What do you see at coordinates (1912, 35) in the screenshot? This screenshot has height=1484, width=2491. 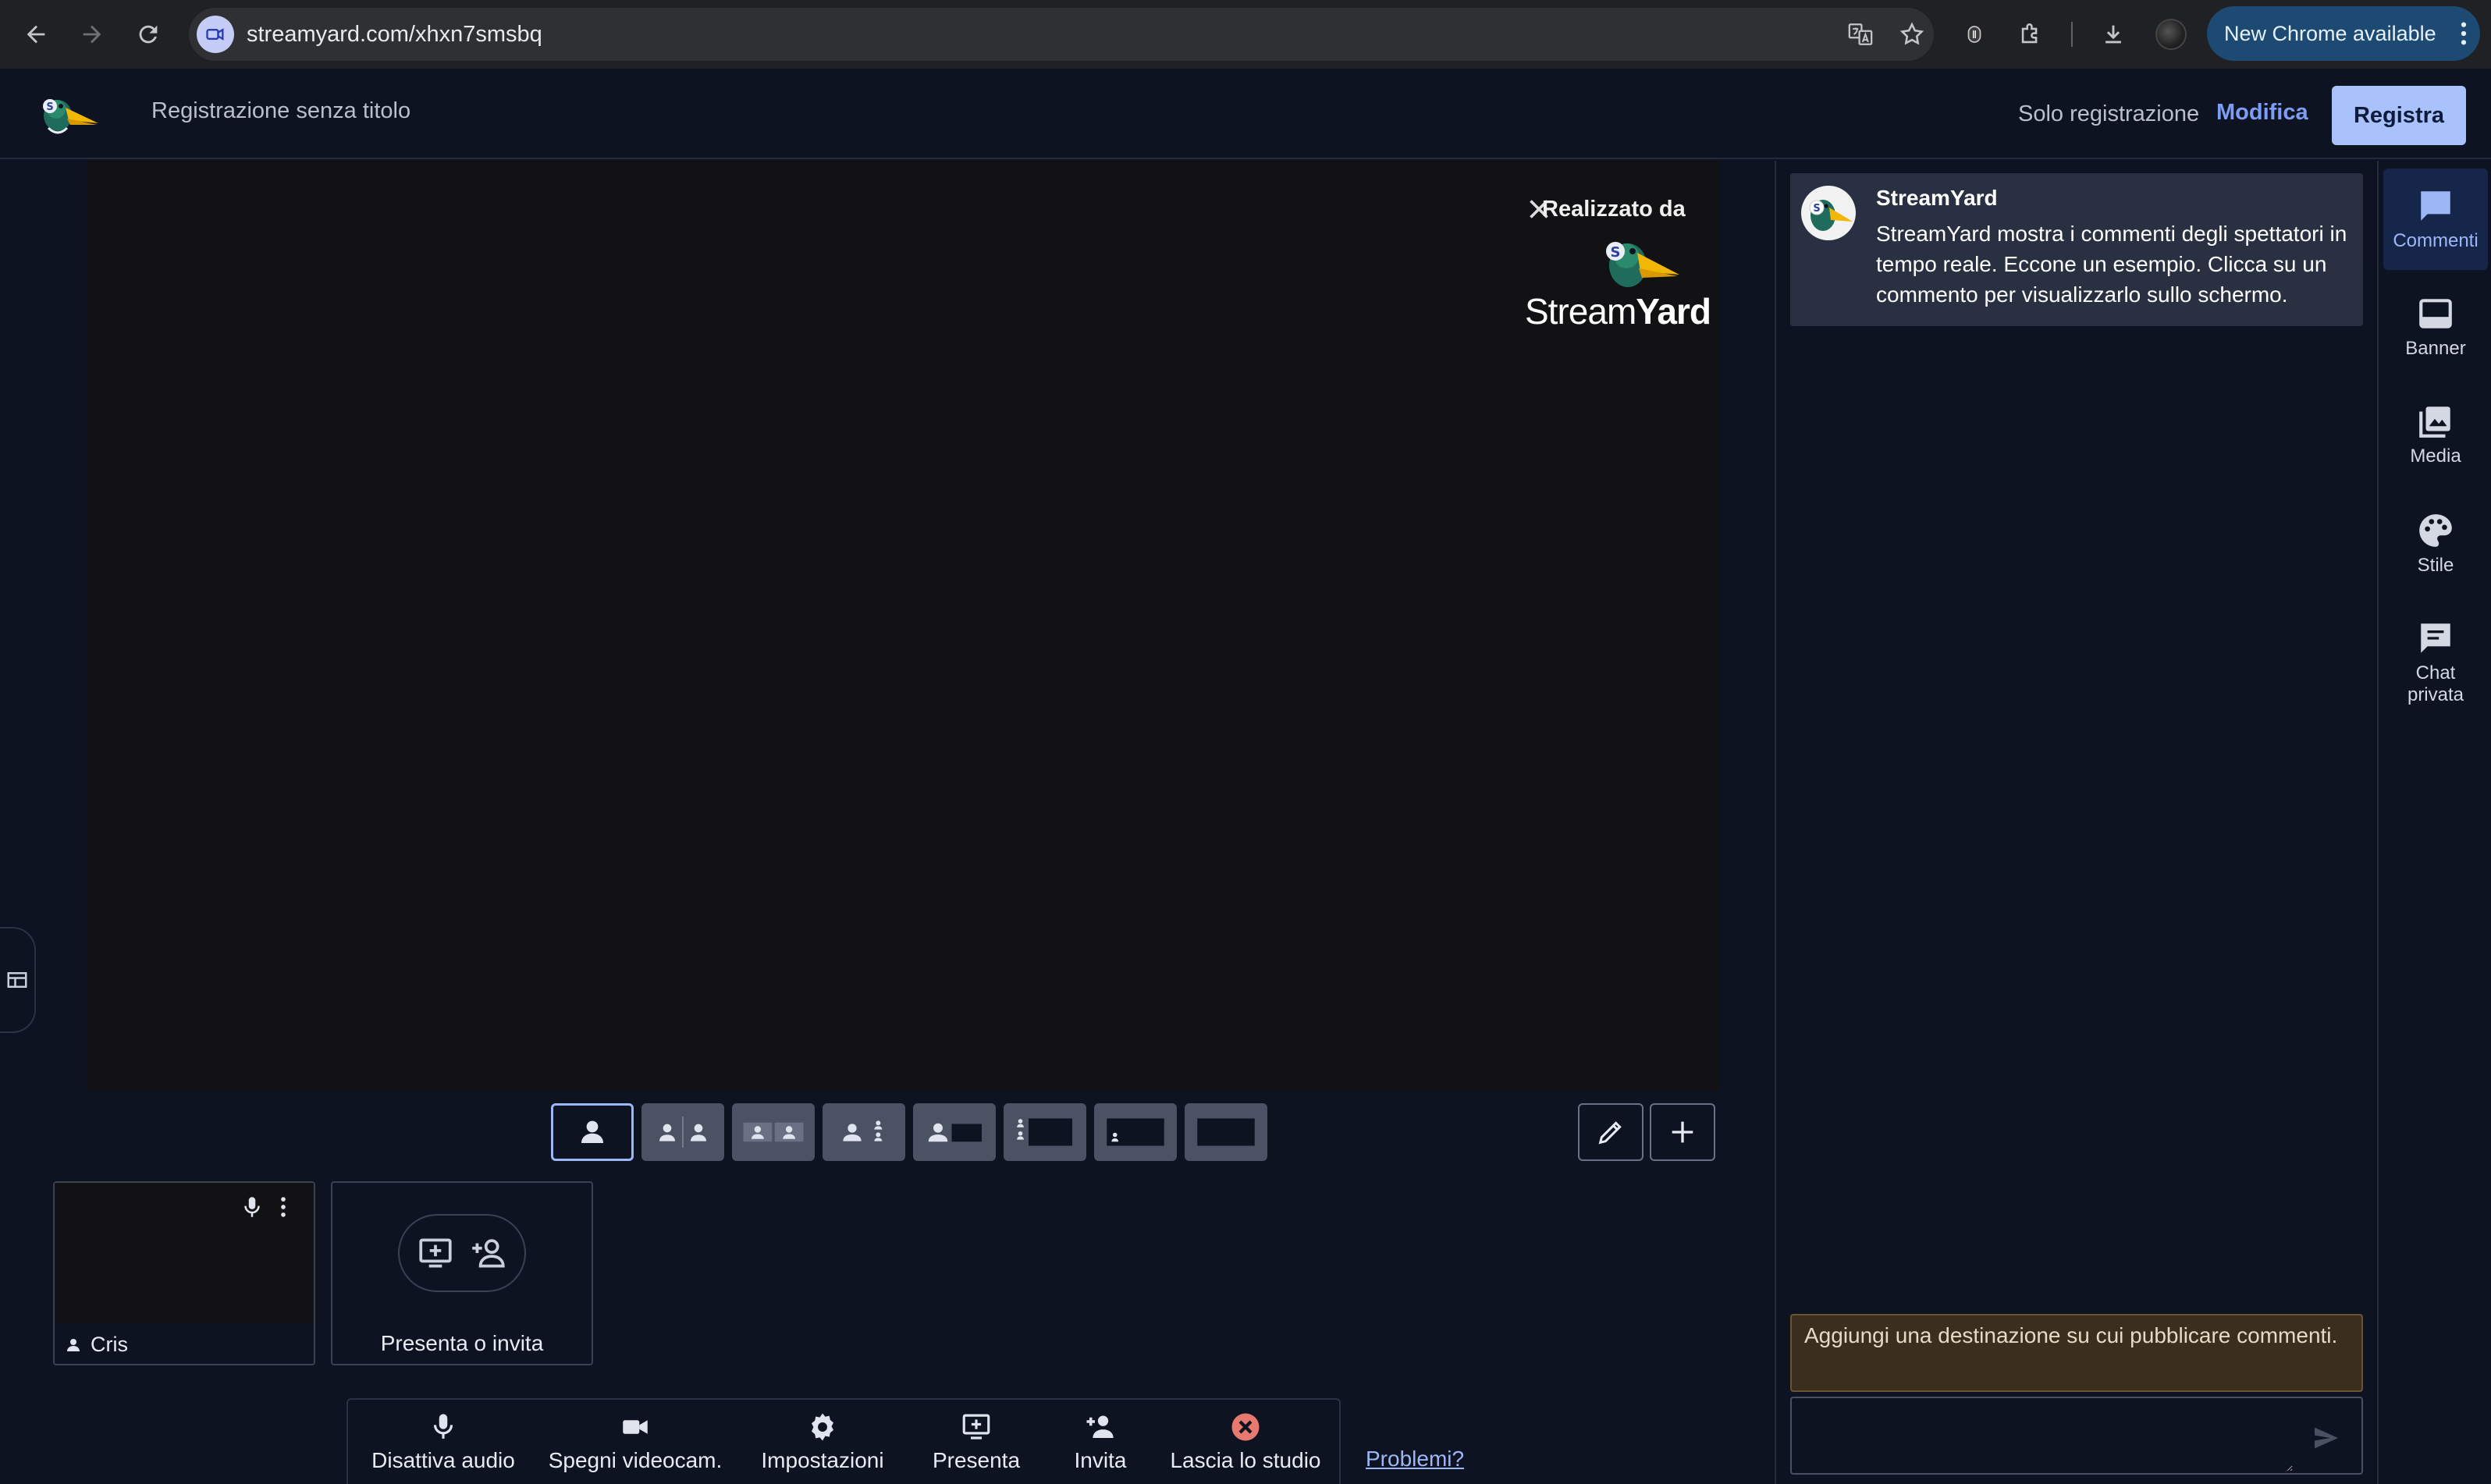 I see `bookmark-star-icon` at bounding box center [1912, 35].